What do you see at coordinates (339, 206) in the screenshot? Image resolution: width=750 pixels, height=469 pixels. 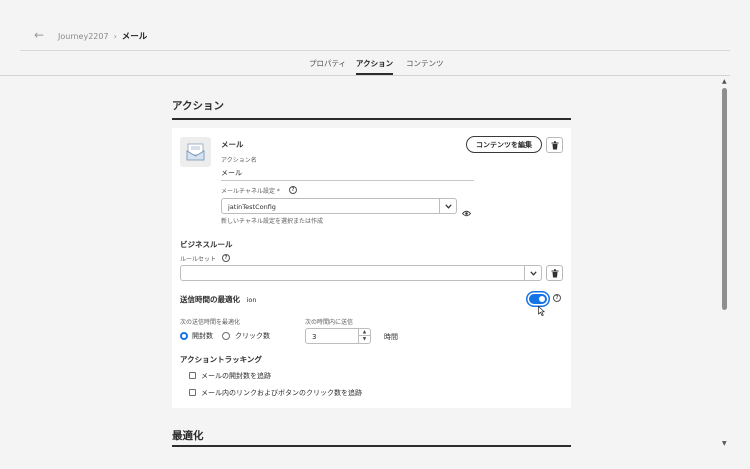 I see `channel-config-select: jatinTestConfig` at bounding box center [339, 206].